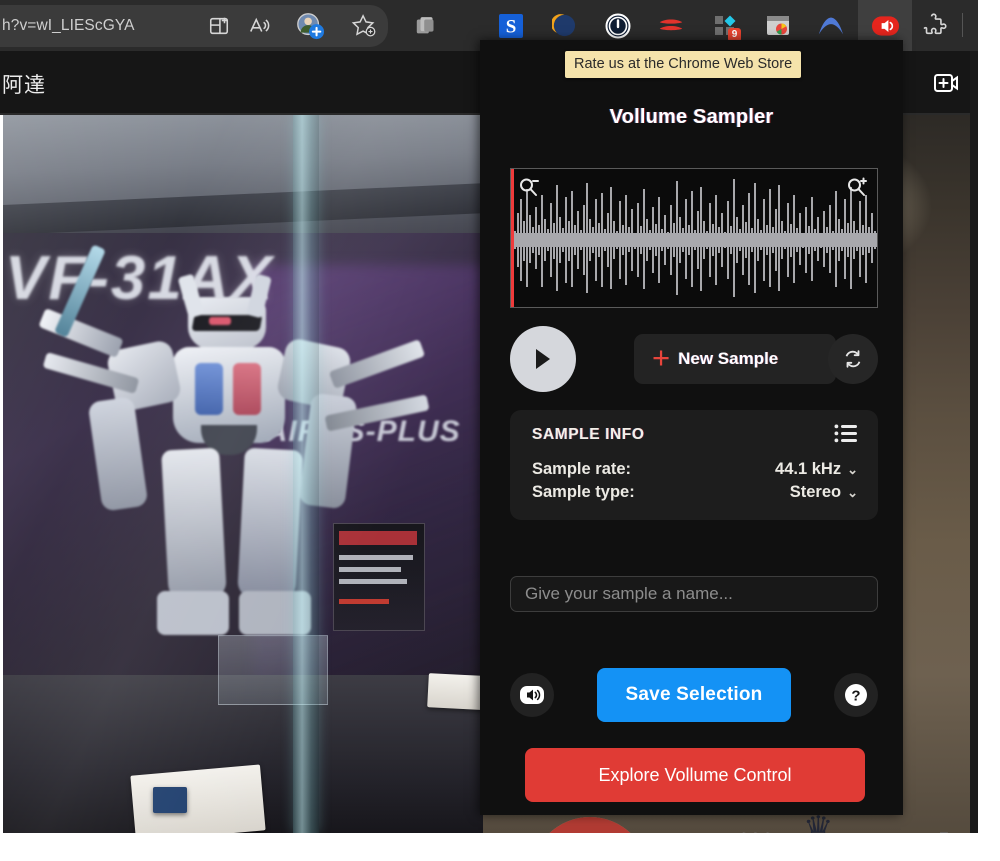 Image resolution: width=1000 pixels, height=861 pixels. I want to click on split-screen-icon, so click(219, 25).